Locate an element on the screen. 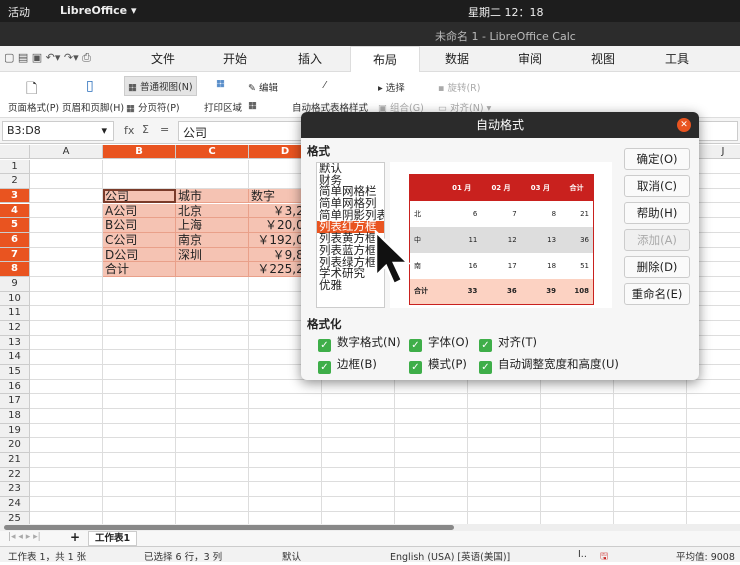 The width and height of the screenshot is (740, 565). cell-E19 is located at coordinates (358, 431).